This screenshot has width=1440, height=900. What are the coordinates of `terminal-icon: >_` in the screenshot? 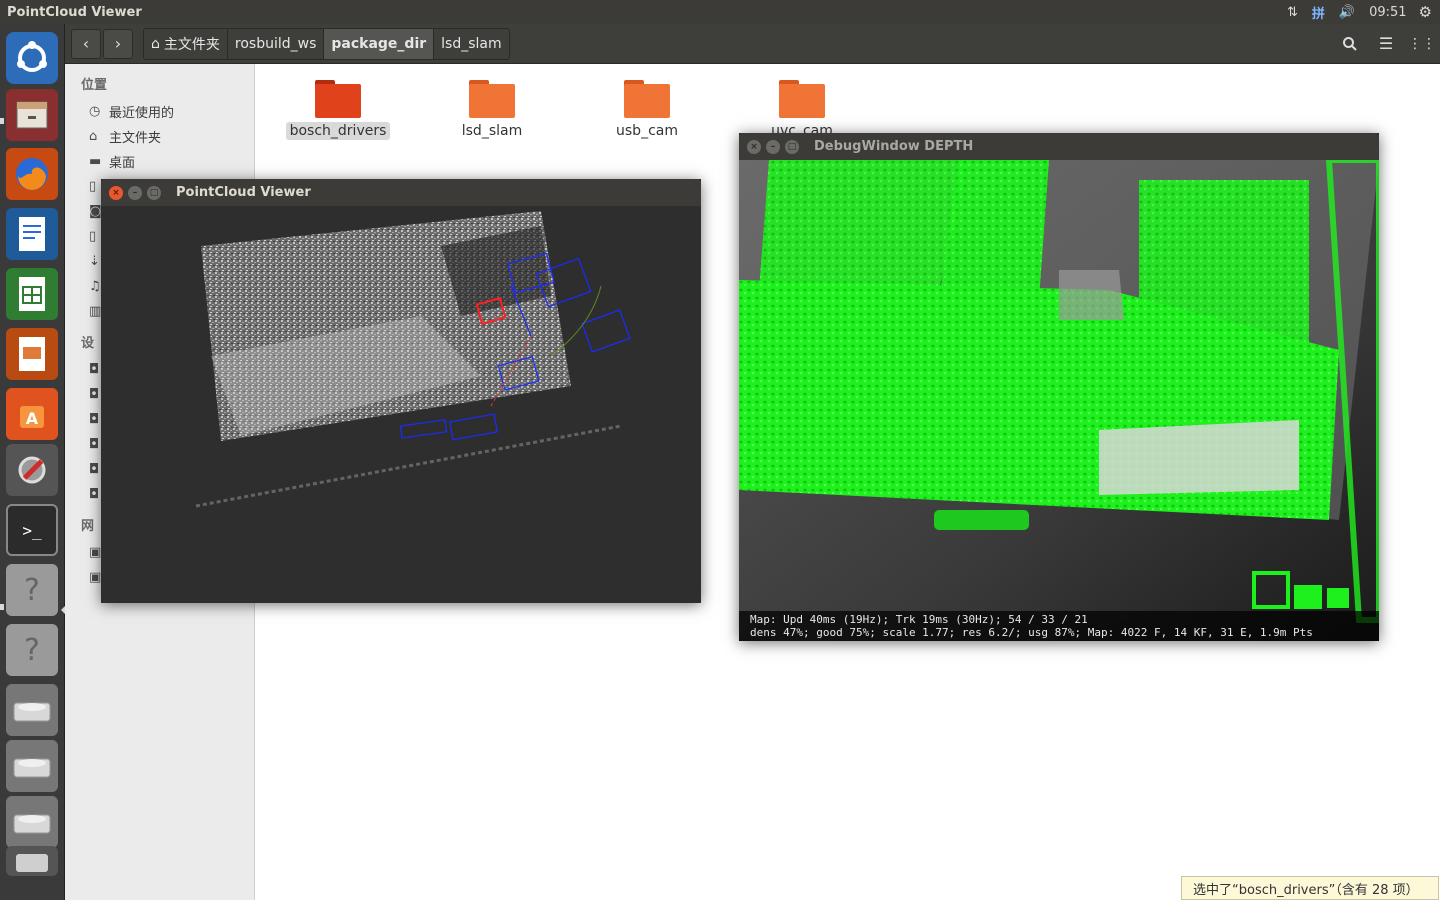 It's located at (32, 530).